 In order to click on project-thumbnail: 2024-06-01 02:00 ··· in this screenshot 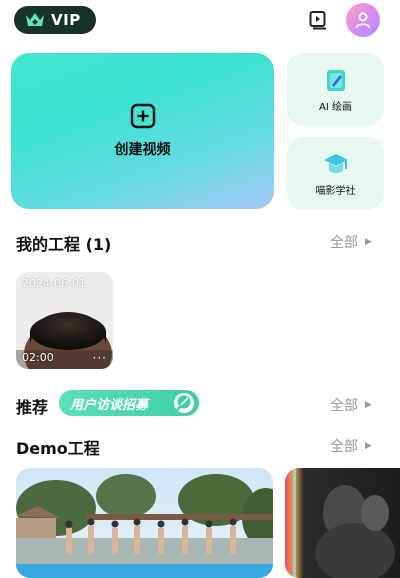, I will do `click(64, 320)`.